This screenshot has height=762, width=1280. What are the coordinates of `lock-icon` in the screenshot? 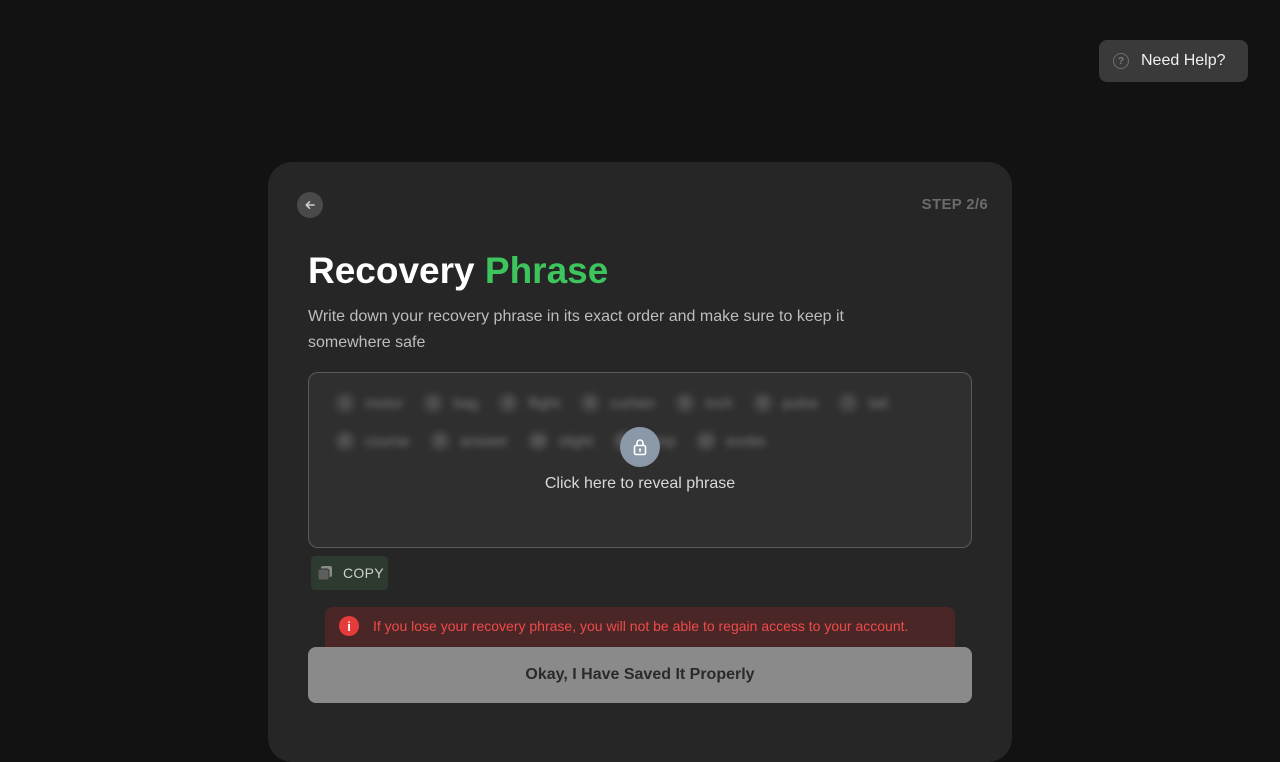 It's located at (640, 447).